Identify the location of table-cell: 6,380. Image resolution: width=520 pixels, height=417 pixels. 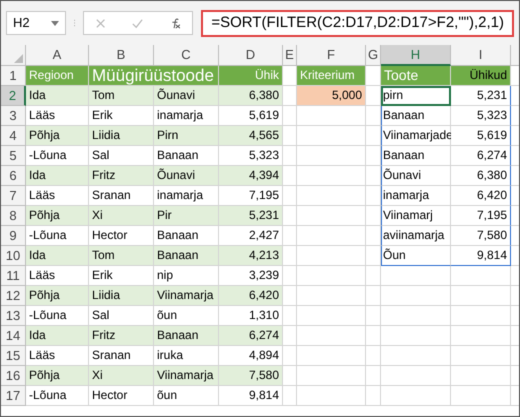
(251, 96).